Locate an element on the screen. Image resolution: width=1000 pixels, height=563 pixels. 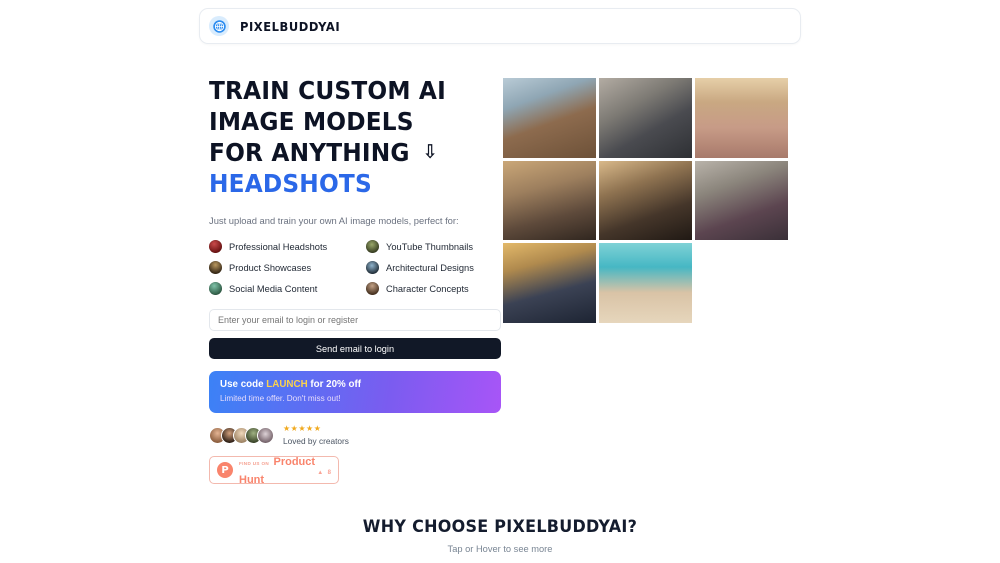
feature-item-architectural-designs: Architectural Designs is located at coordinates (433, 267).